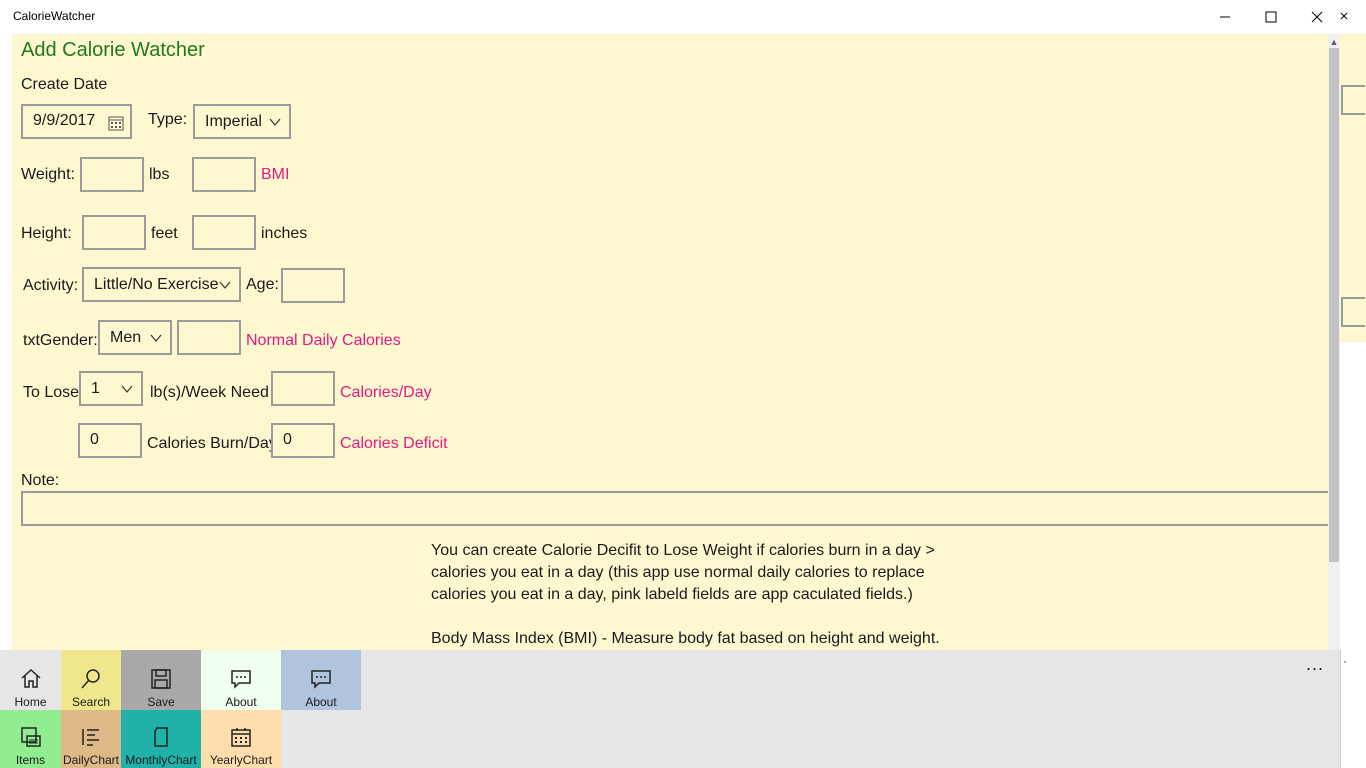  Describe the element at coordinates (54, 16) in the screenshot. I see `window-title: CalorieWatcher` at that location.